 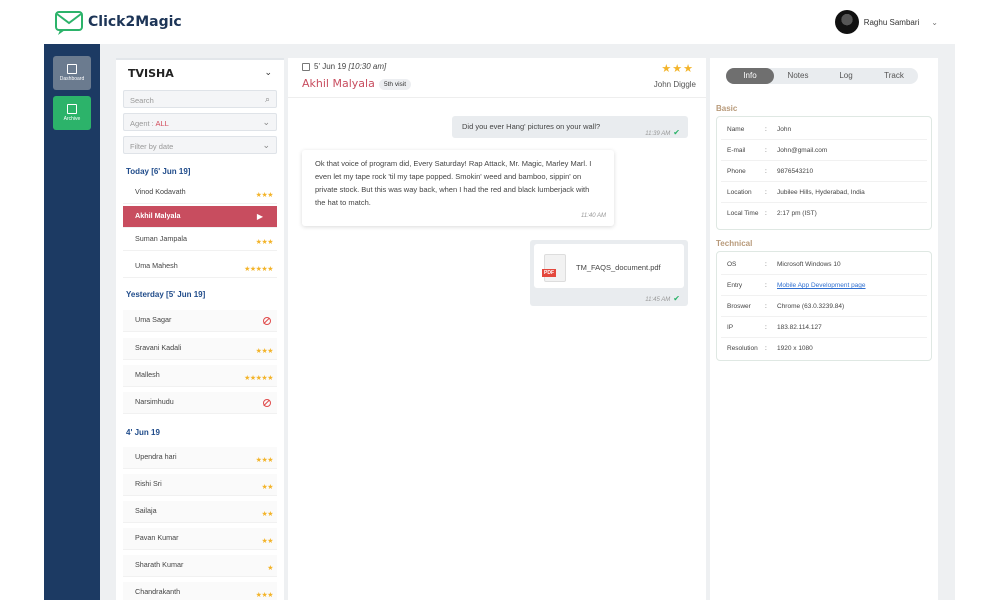 I want to click on archive-label: Archive, so click(x=72, y=119).